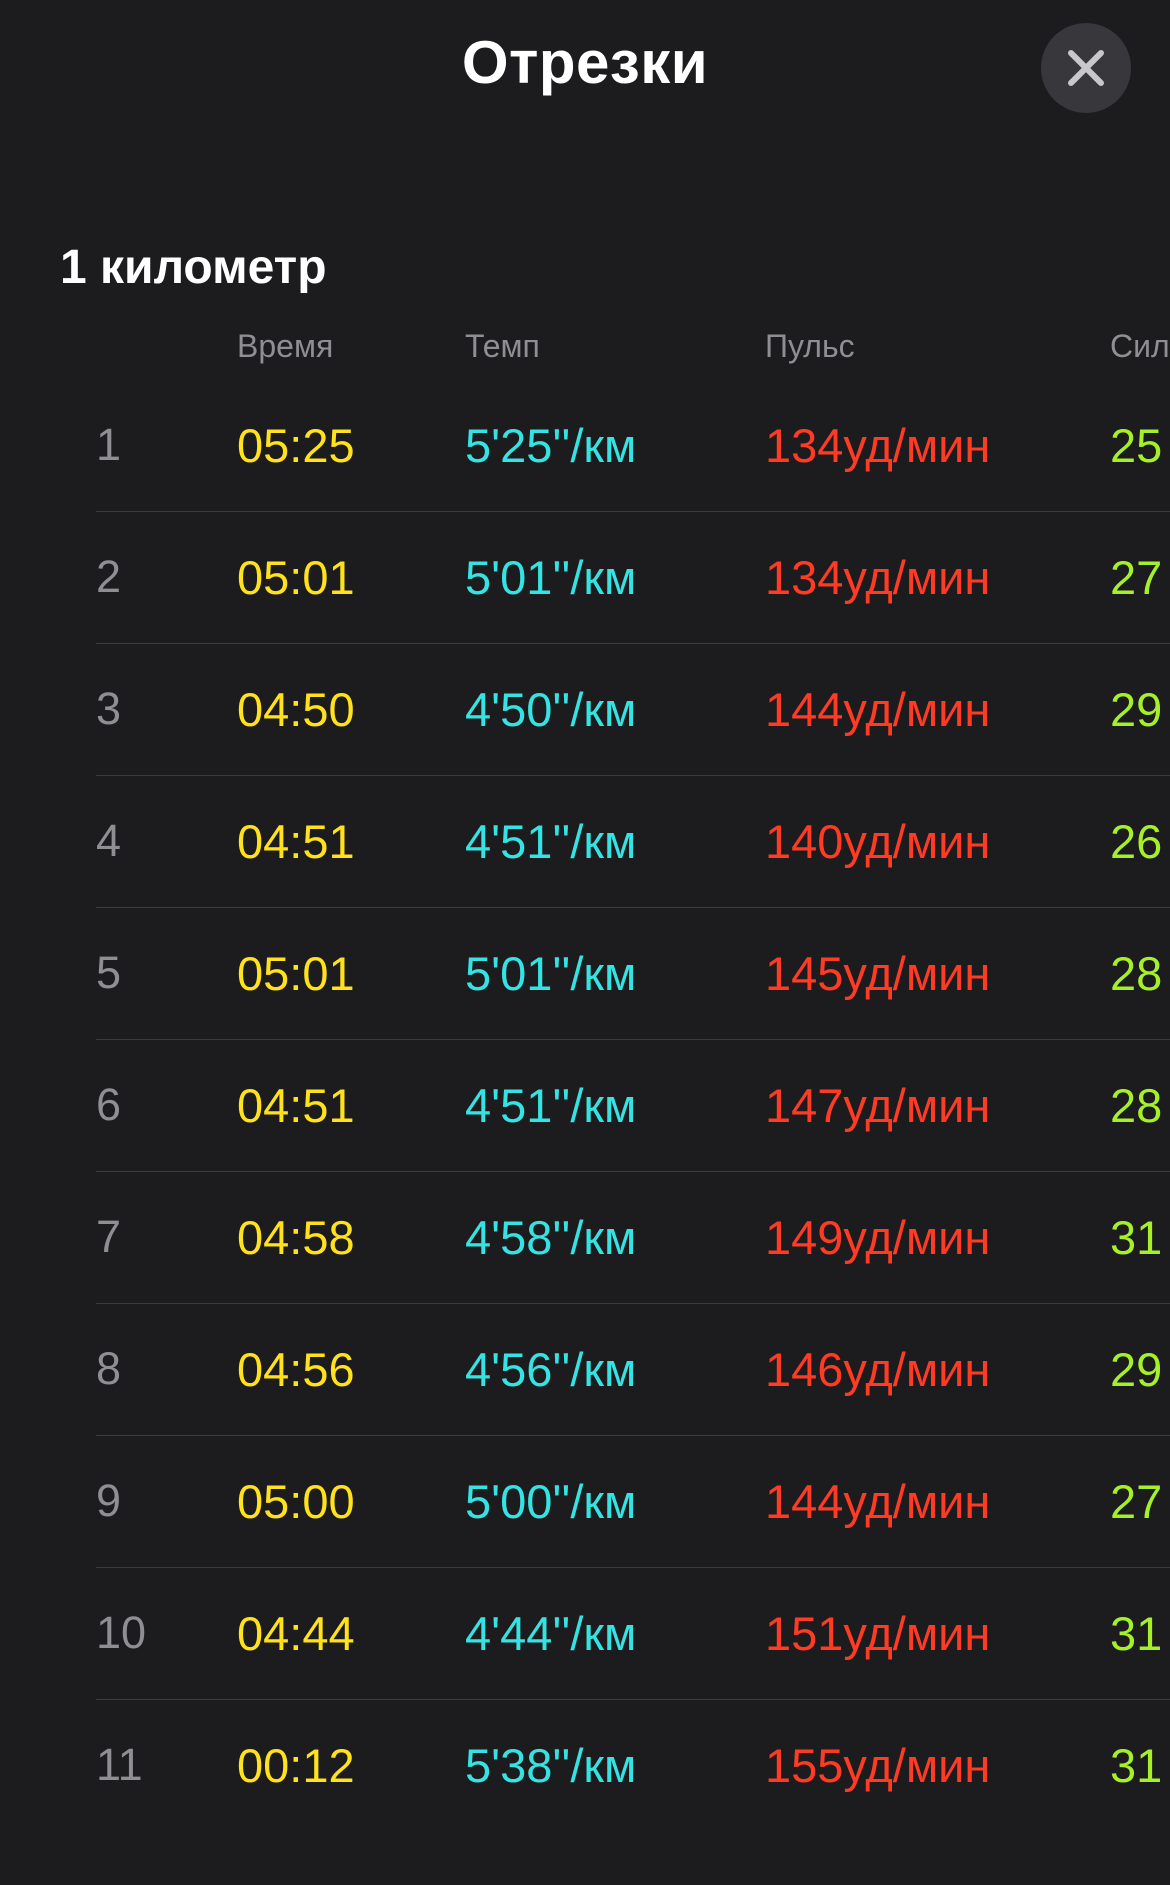 This screenshot has height=1885, width=1170. I want to click on split-row: 11 00:12 5'38''/км 155уд/мин 31, so click(585, 1766).